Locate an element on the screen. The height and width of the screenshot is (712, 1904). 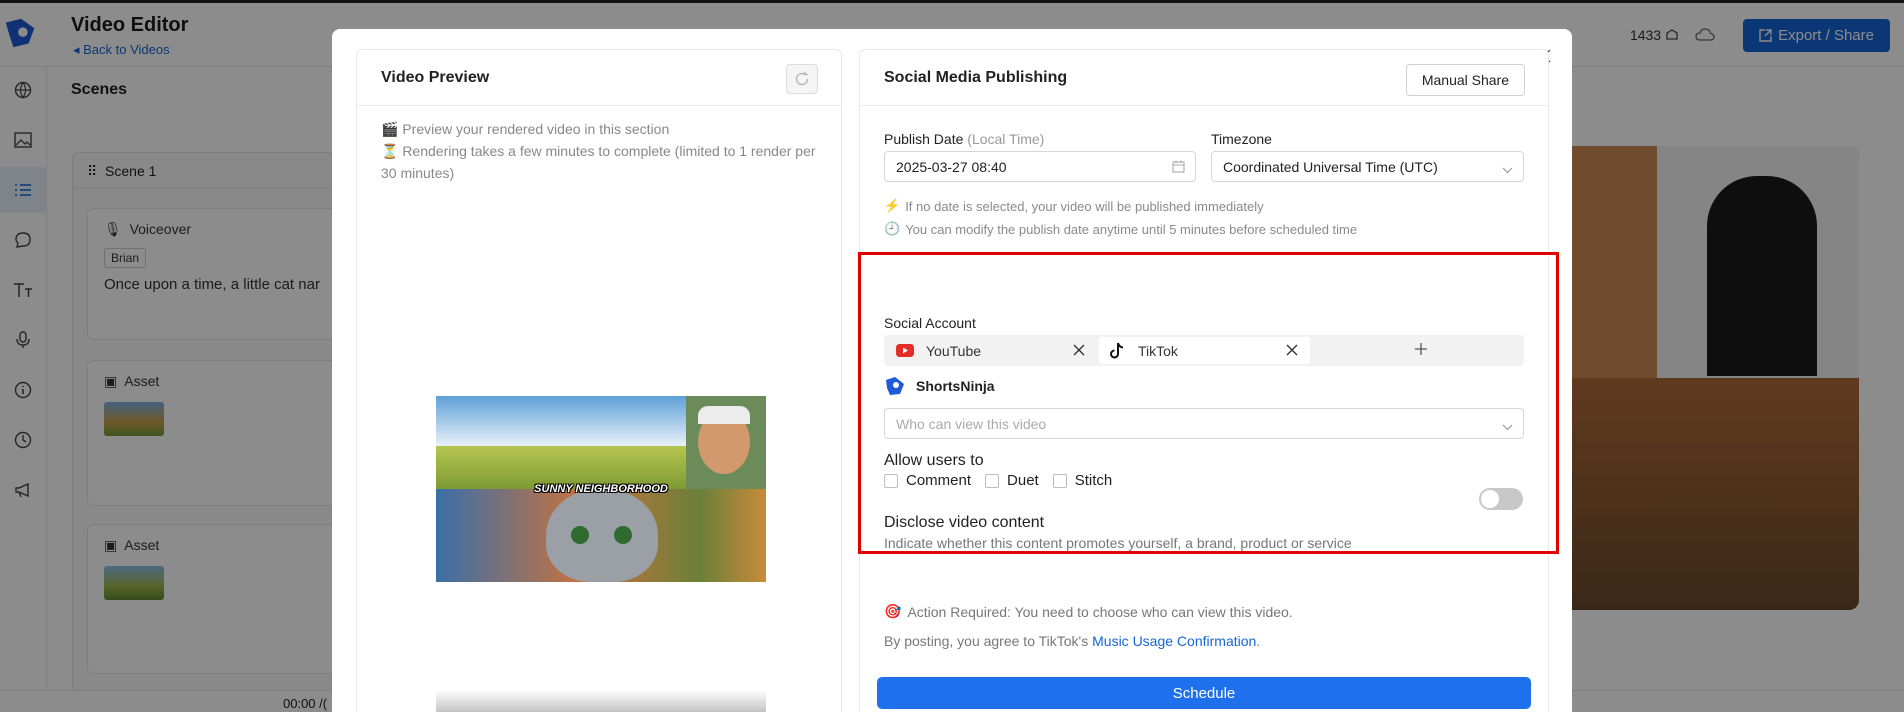
duet-checkbox: Duet is located at coordinates (1012, 480).